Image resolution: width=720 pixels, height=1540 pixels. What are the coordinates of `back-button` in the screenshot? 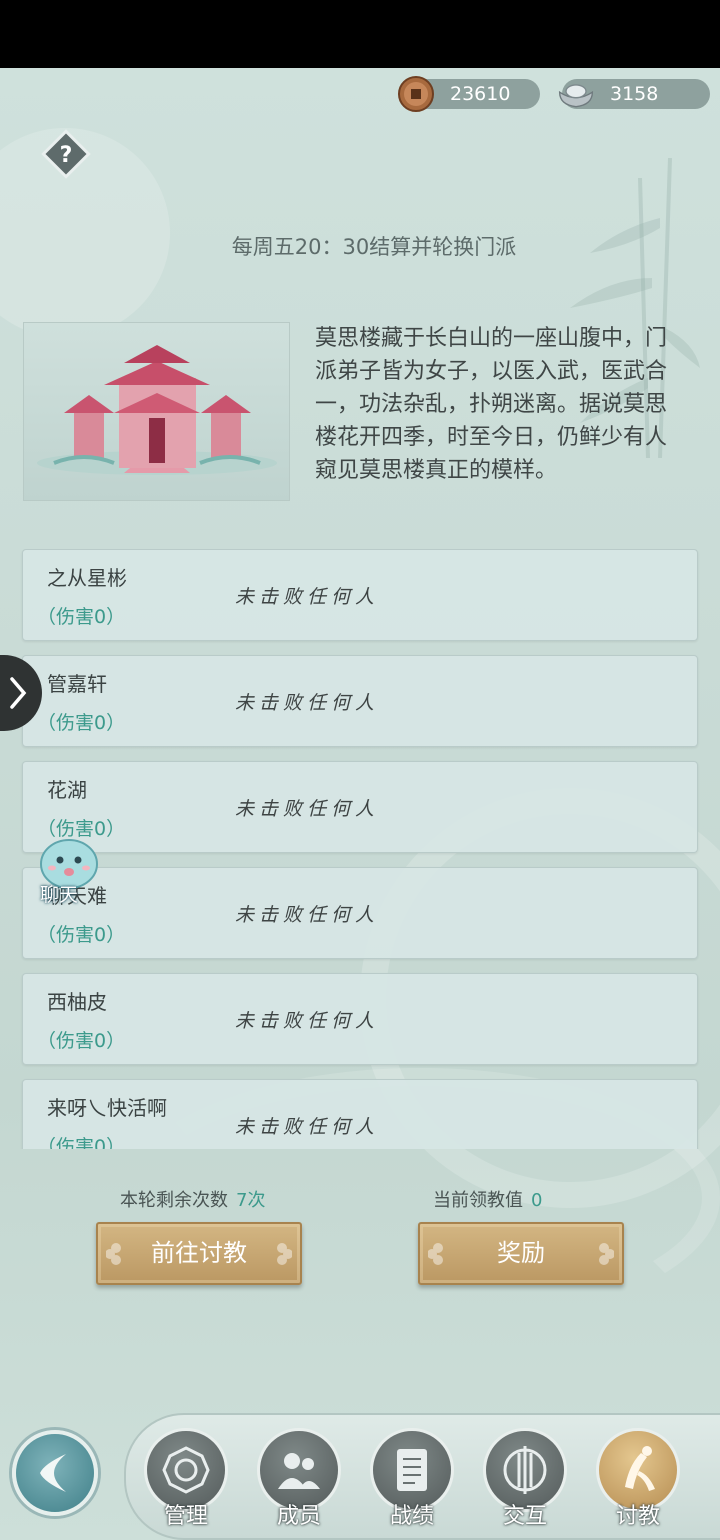 It's located at (55, 1473).